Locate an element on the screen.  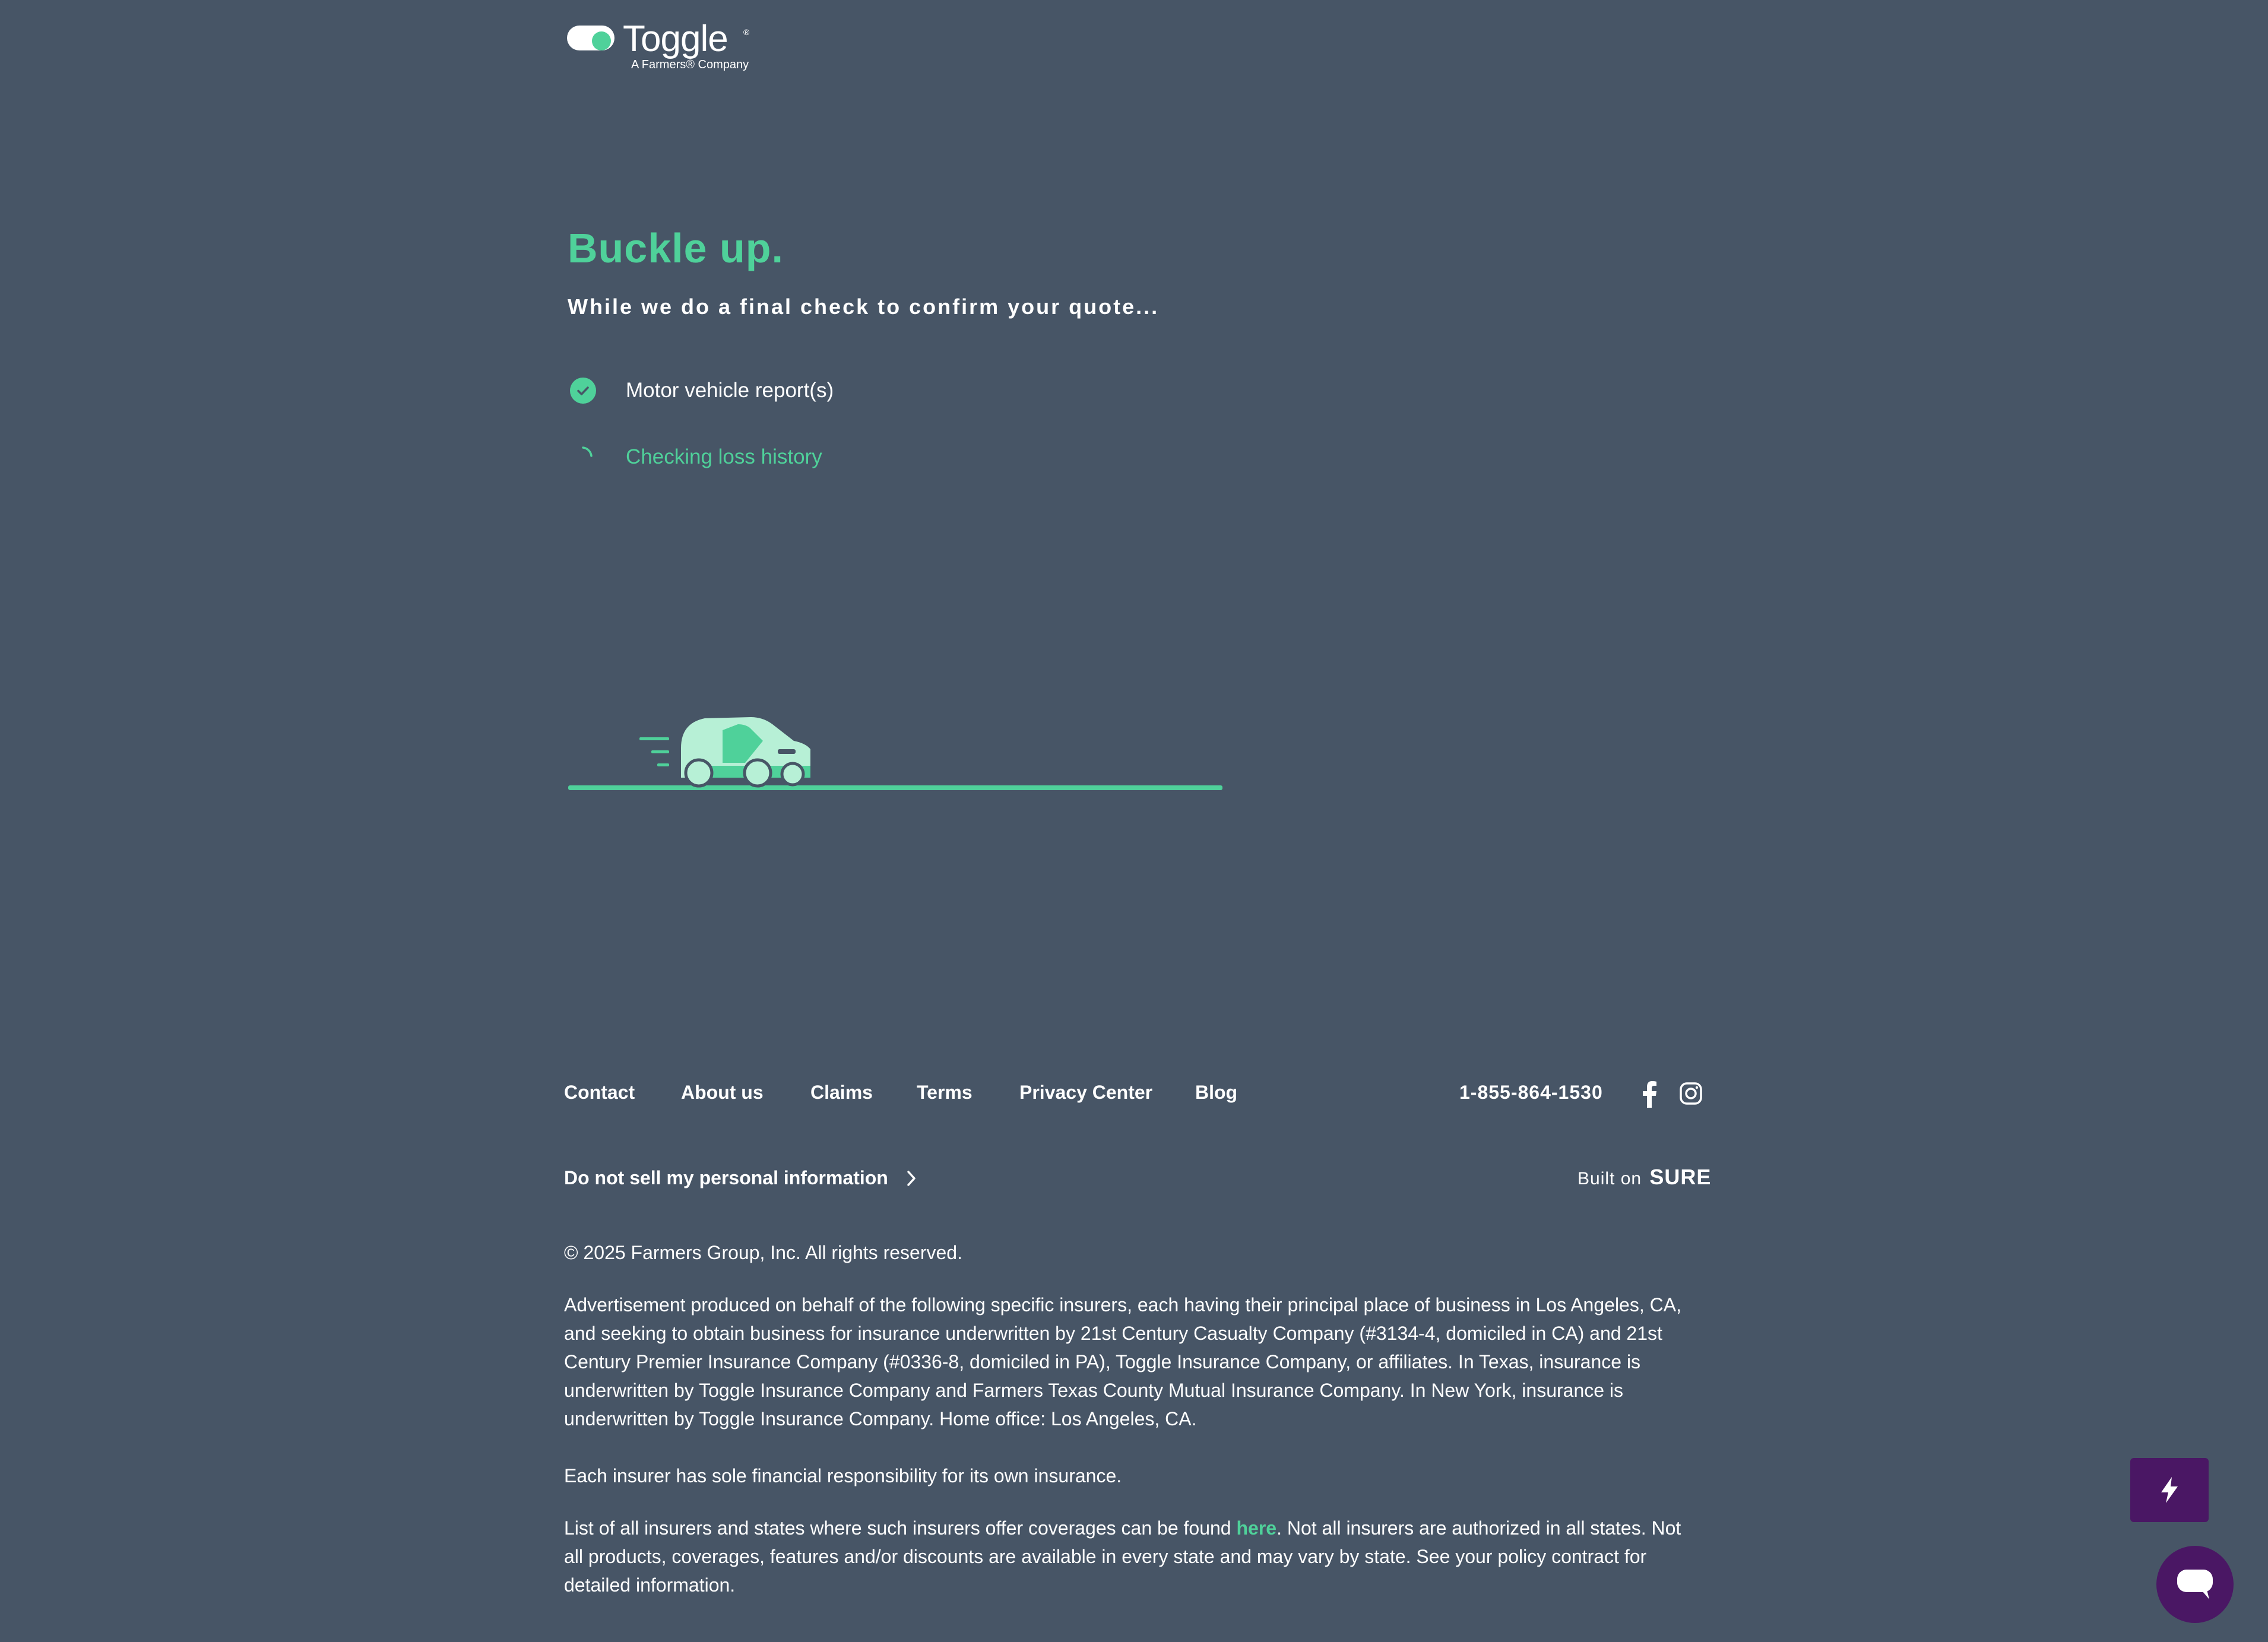
toggle-logo: Toggle ® A Farmers® Company is located at coordinates (662, 47).